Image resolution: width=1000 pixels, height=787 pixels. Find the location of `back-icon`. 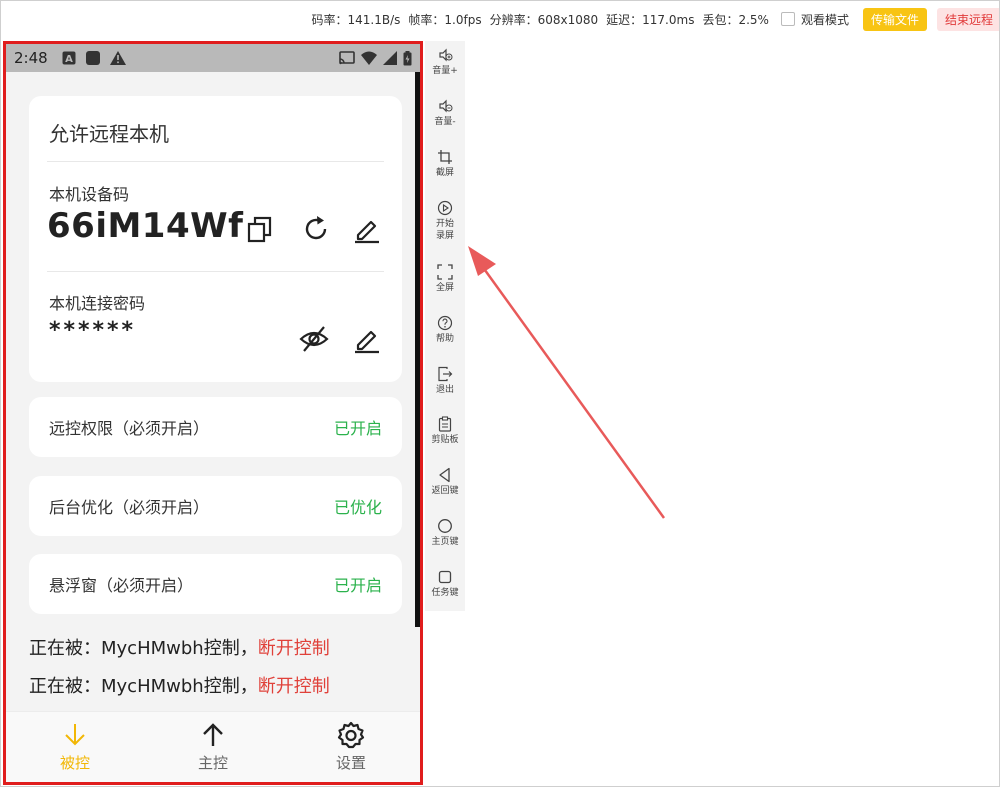

back-icon is located at coordinates (444, 475).